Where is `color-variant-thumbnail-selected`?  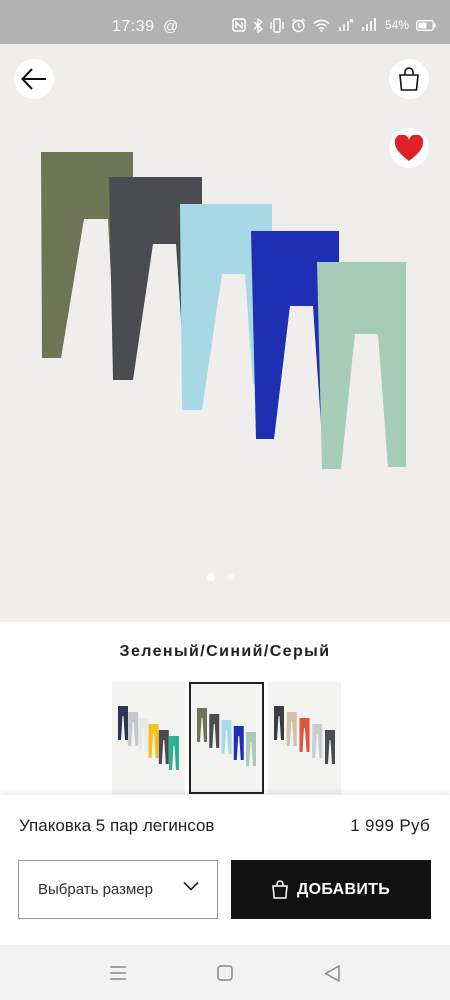
color-variant-thumbnail-selected is located at coordinates (226, 738).